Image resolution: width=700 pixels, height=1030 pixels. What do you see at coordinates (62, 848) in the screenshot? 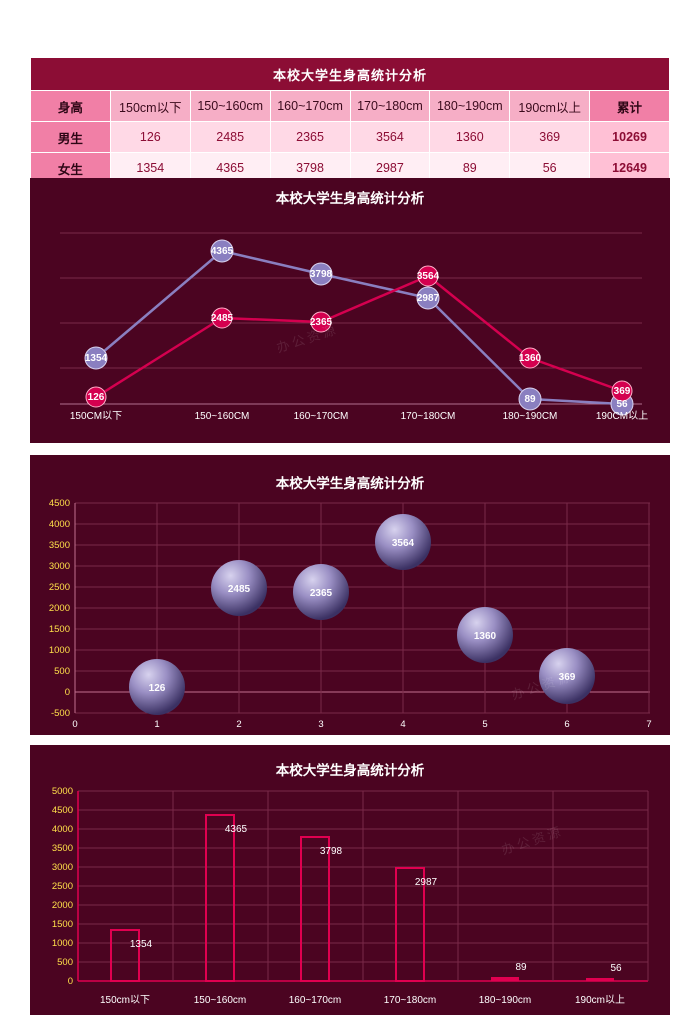
I see `bar-ytick-3: 3500` at bounding box center [62, 848].